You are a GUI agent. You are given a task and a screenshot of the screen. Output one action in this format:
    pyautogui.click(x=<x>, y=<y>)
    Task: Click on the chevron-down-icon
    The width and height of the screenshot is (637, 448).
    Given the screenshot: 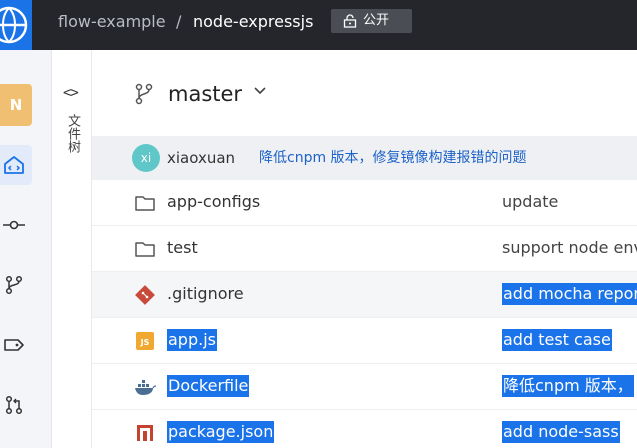 What is the action you would take?
    pyautogui.click(x=260, y=91)
    